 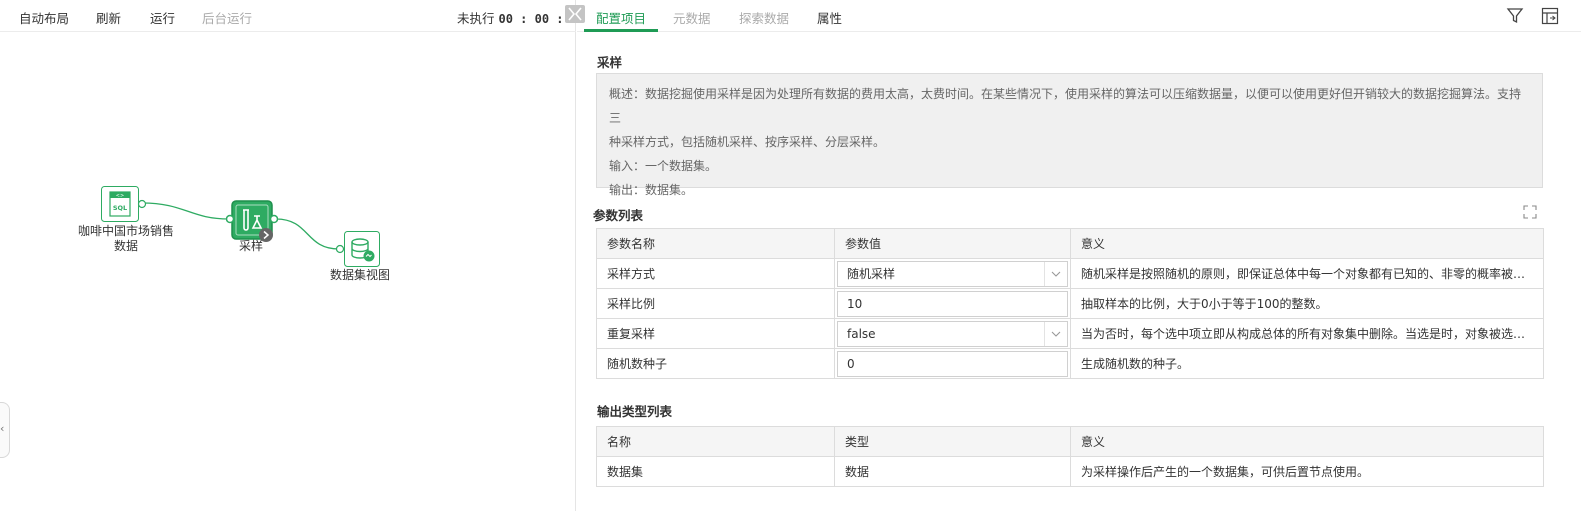 I want to click on param-name: 重复采样, so click(x=715, y=333).